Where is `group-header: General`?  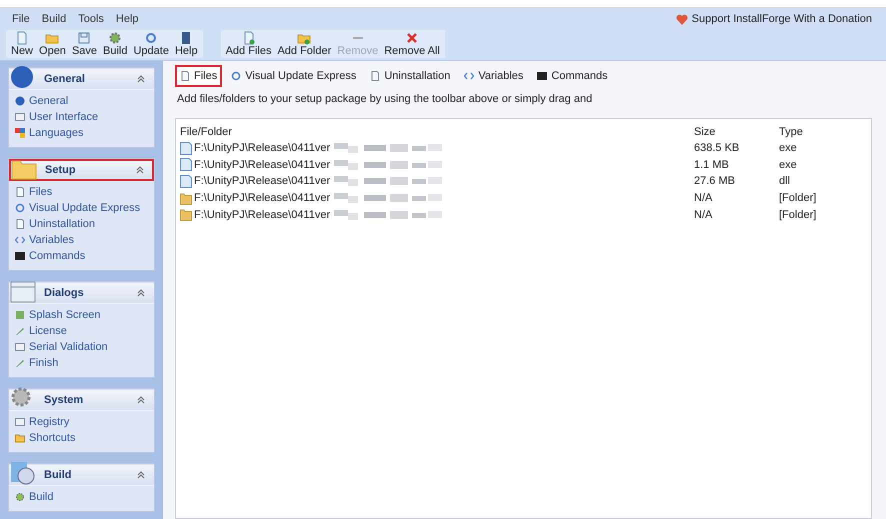
group-header: General is located at coordinates (81, 79).